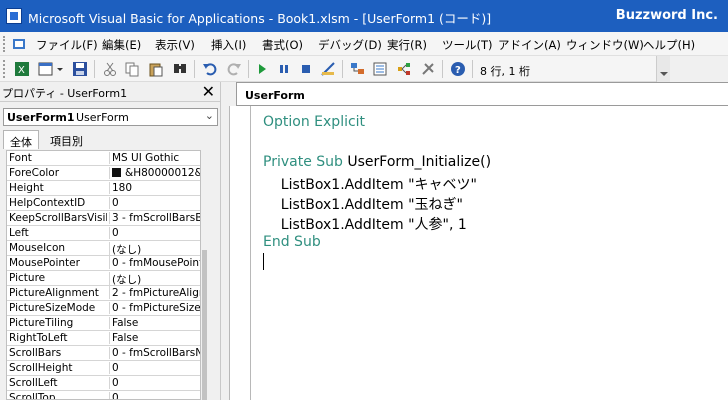  Describe the element at coordinates (666, 15) in the screenshot. I see `brand-label: Buzzword Inc.` at that location.